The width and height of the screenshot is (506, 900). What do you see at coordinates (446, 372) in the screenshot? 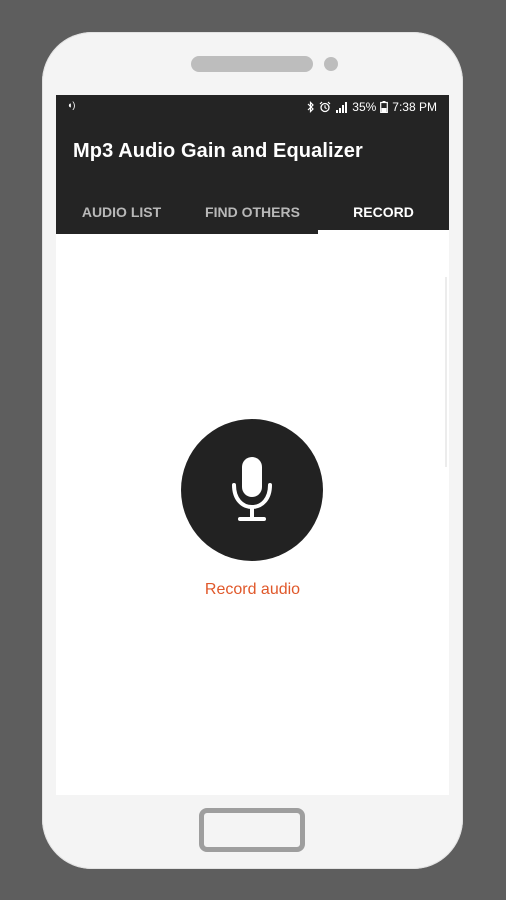
I see `scroll-indicator` at bounding box center [446, 372].